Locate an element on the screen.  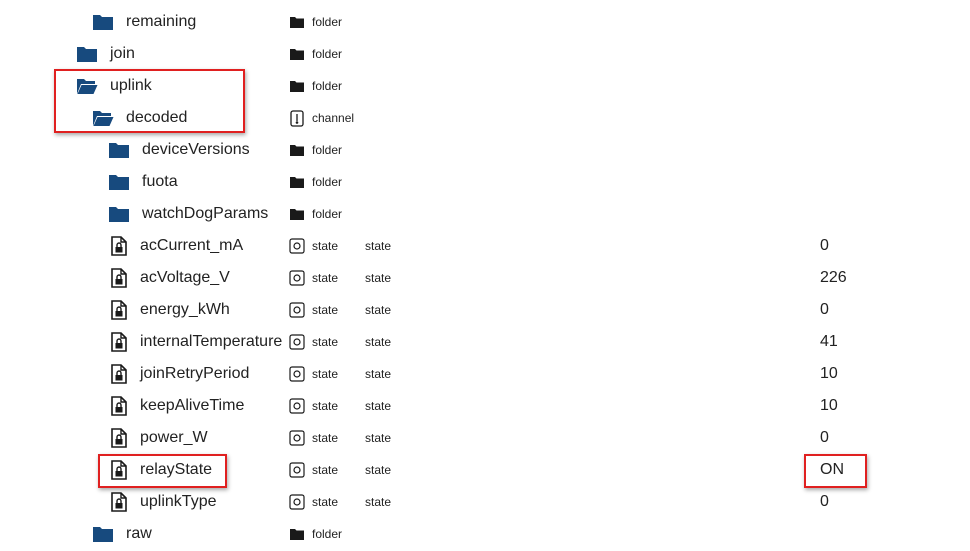
row-label: uplinkType is located at coordinates (178, 501).